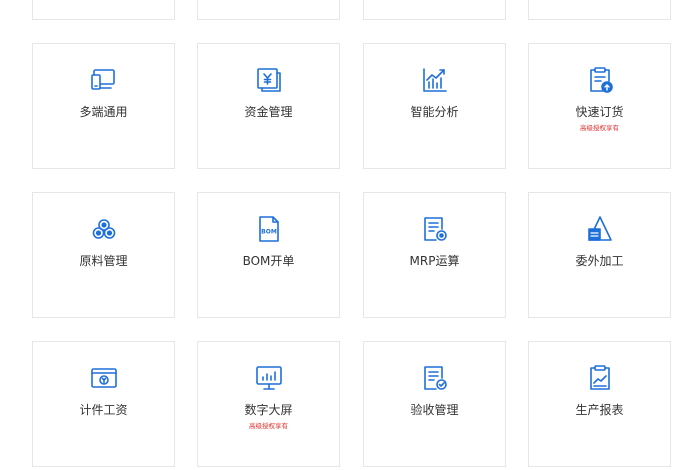  I want to click on tile-bom-order: BOM BOM开单, so click(268, 255).